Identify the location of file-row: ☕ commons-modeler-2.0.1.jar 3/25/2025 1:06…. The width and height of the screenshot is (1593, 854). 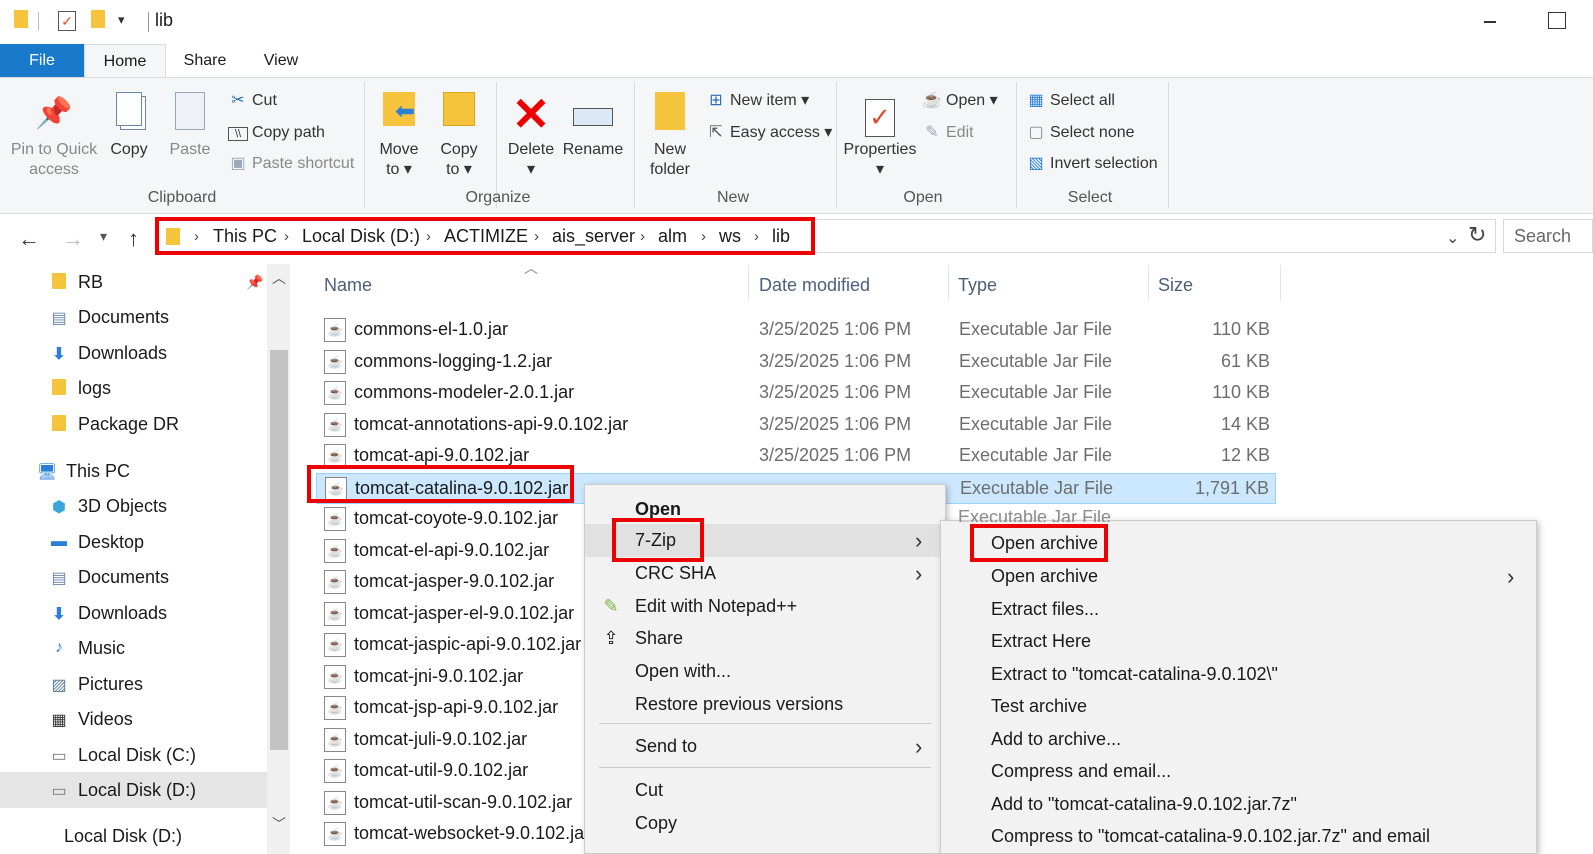
(796, 393).